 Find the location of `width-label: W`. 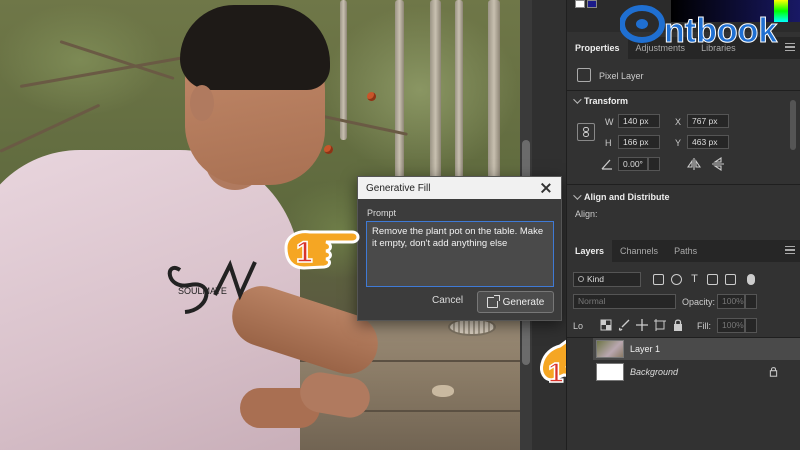

width-label: W is located at coordinates (609, 122).